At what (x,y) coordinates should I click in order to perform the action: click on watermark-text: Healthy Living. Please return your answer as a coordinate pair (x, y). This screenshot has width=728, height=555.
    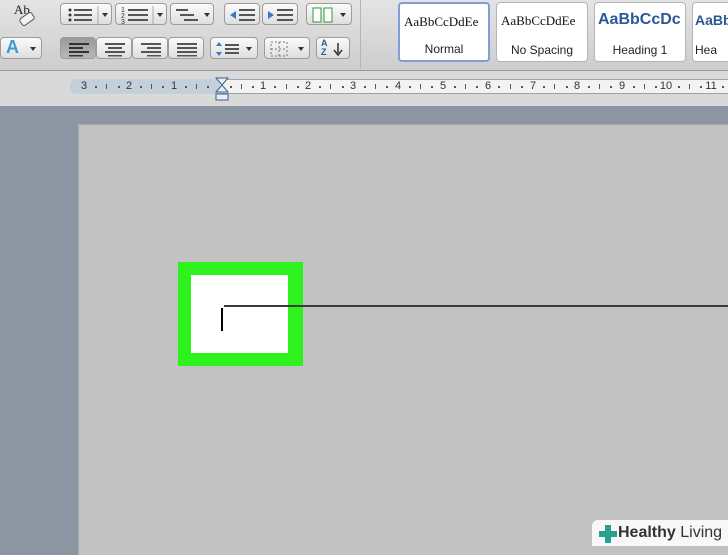
    Looking at the image, I should click on (670, 533).